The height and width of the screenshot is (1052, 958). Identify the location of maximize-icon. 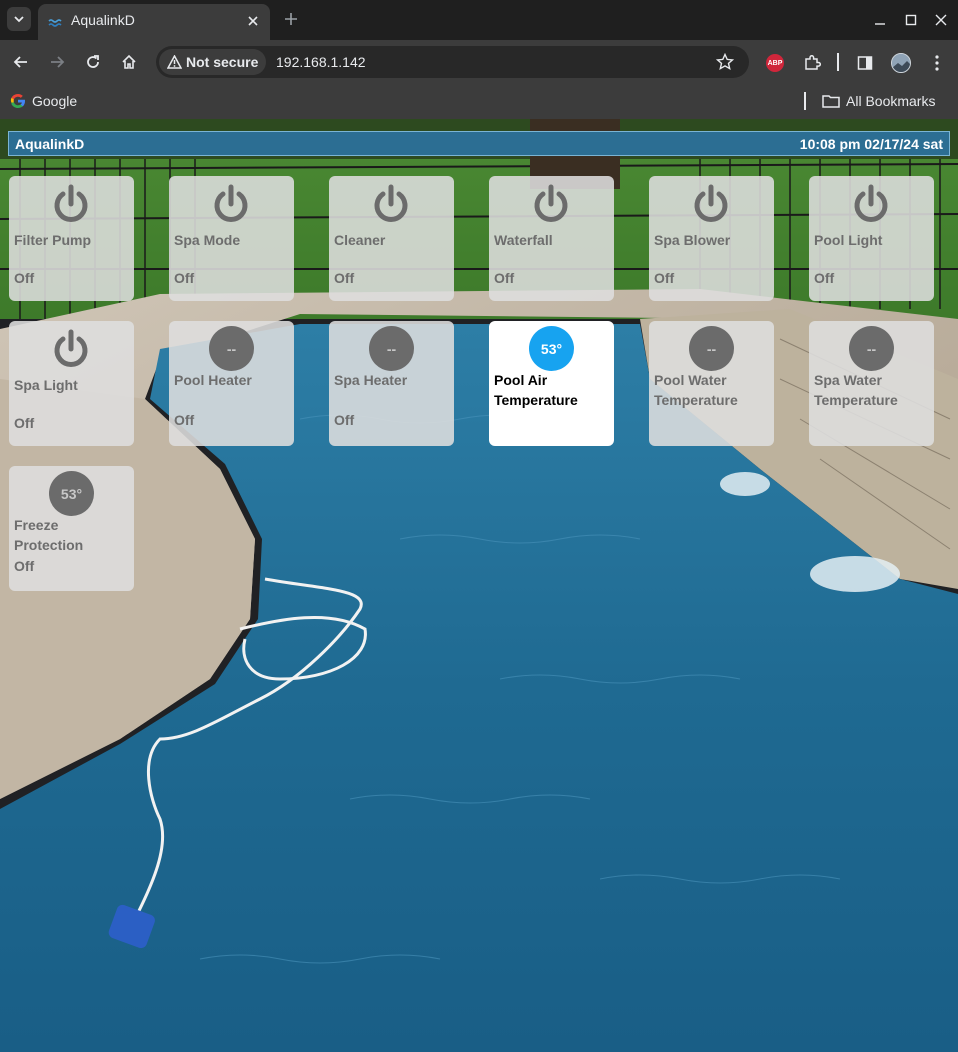
(911, 20).